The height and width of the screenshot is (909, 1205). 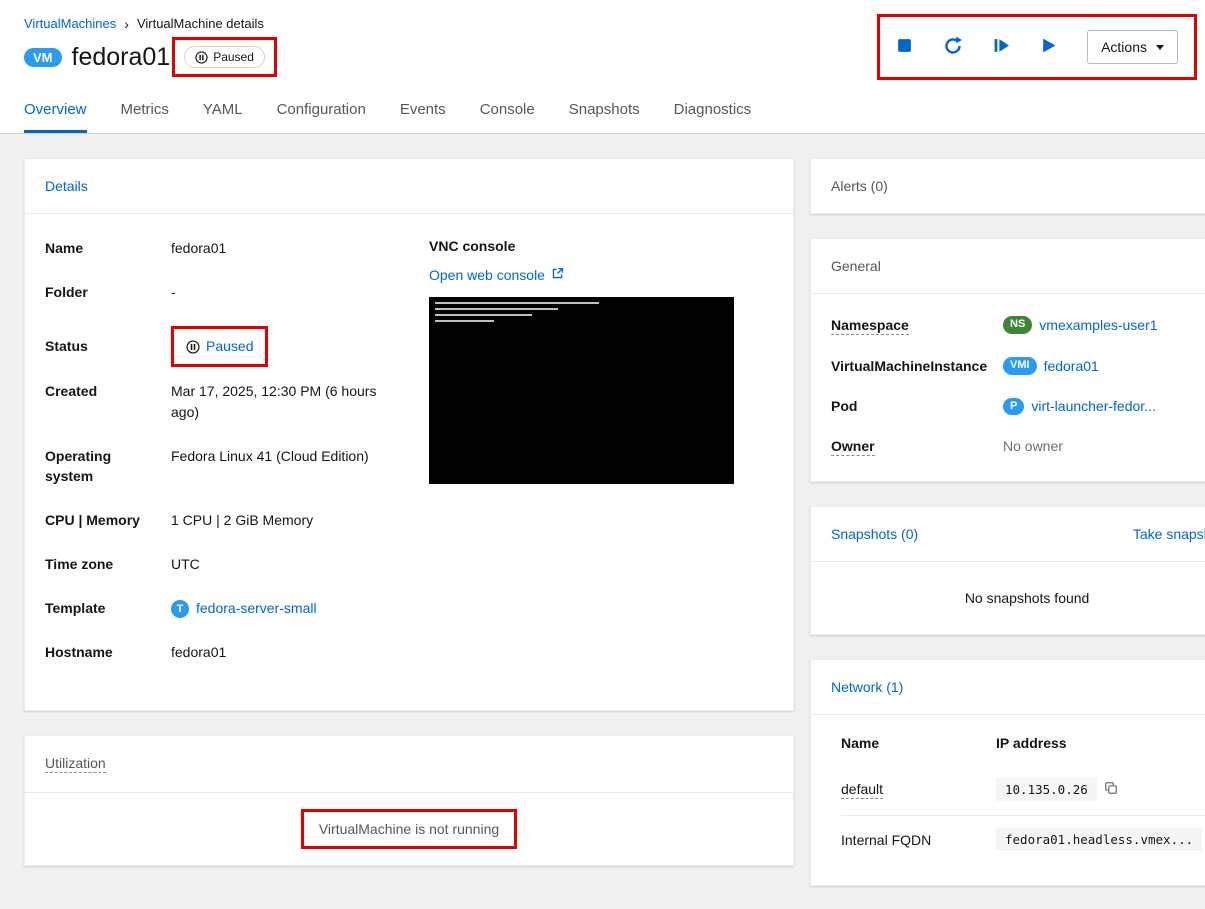 What do you see at coordinates (256, 608) in the screenshot?
I see `template-link: fedora-server-small` at bounding box center [256, 608].